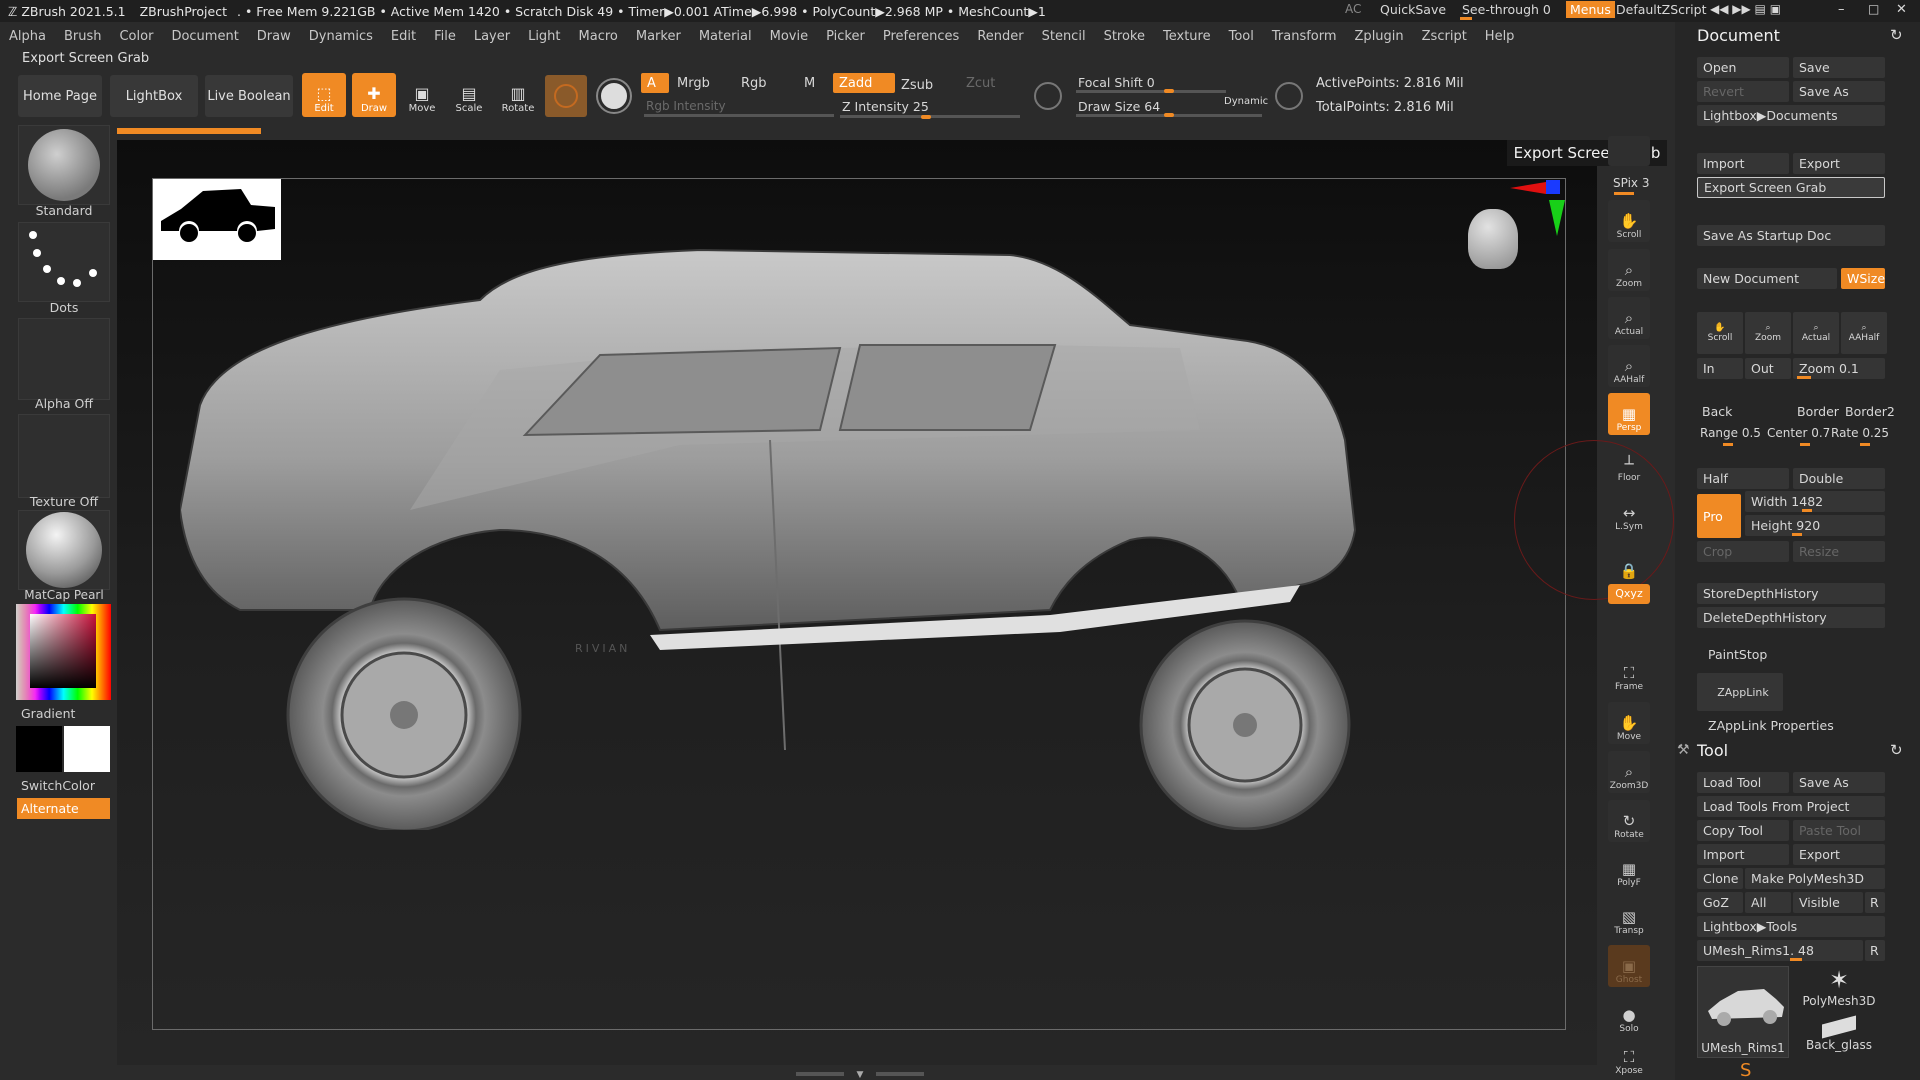  Describe the element at coordinates (1289, 96) in the screenshot. I see `lazymouse-d-icon` at that location.